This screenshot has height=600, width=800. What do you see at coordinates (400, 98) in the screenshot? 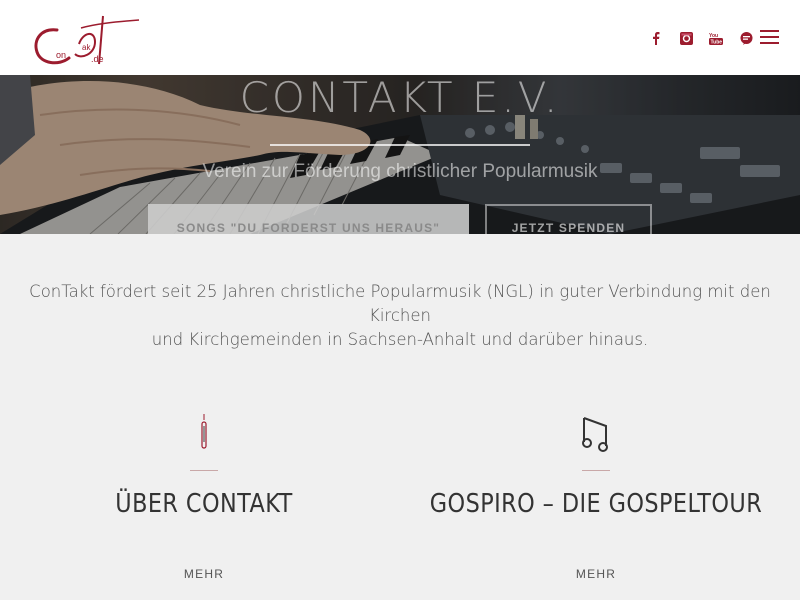
I see `hero-title: CONTAKT E.V.` at bounding box center [400, 98].